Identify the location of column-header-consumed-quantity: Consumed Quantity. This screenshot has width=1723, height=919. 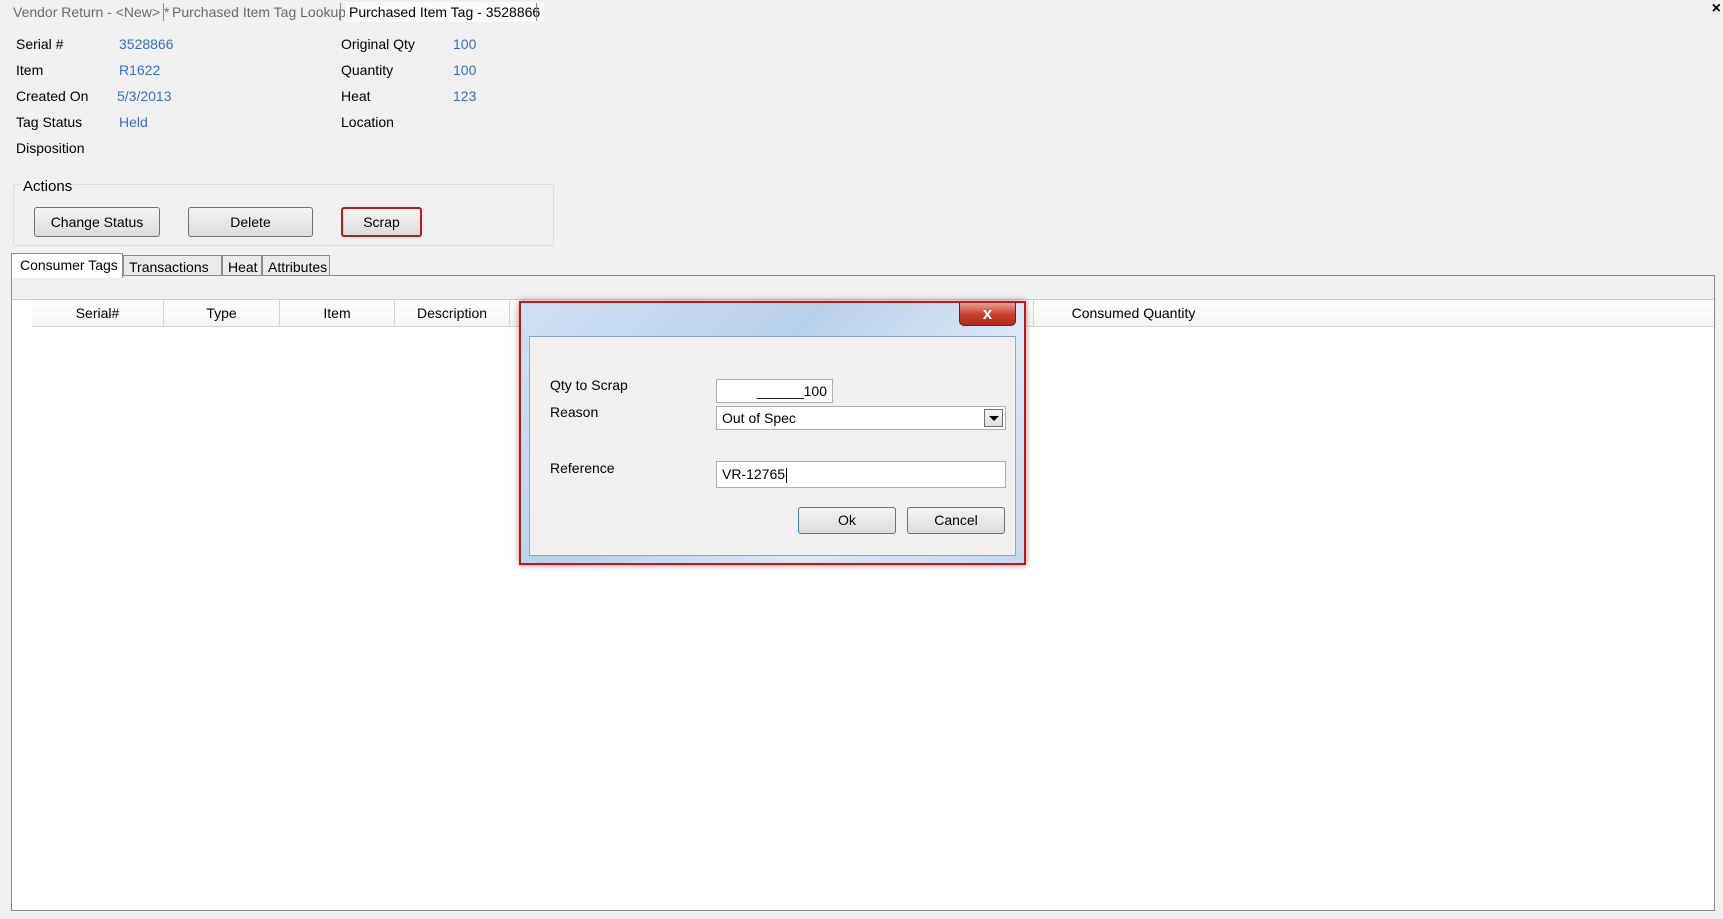
(1133, 313).